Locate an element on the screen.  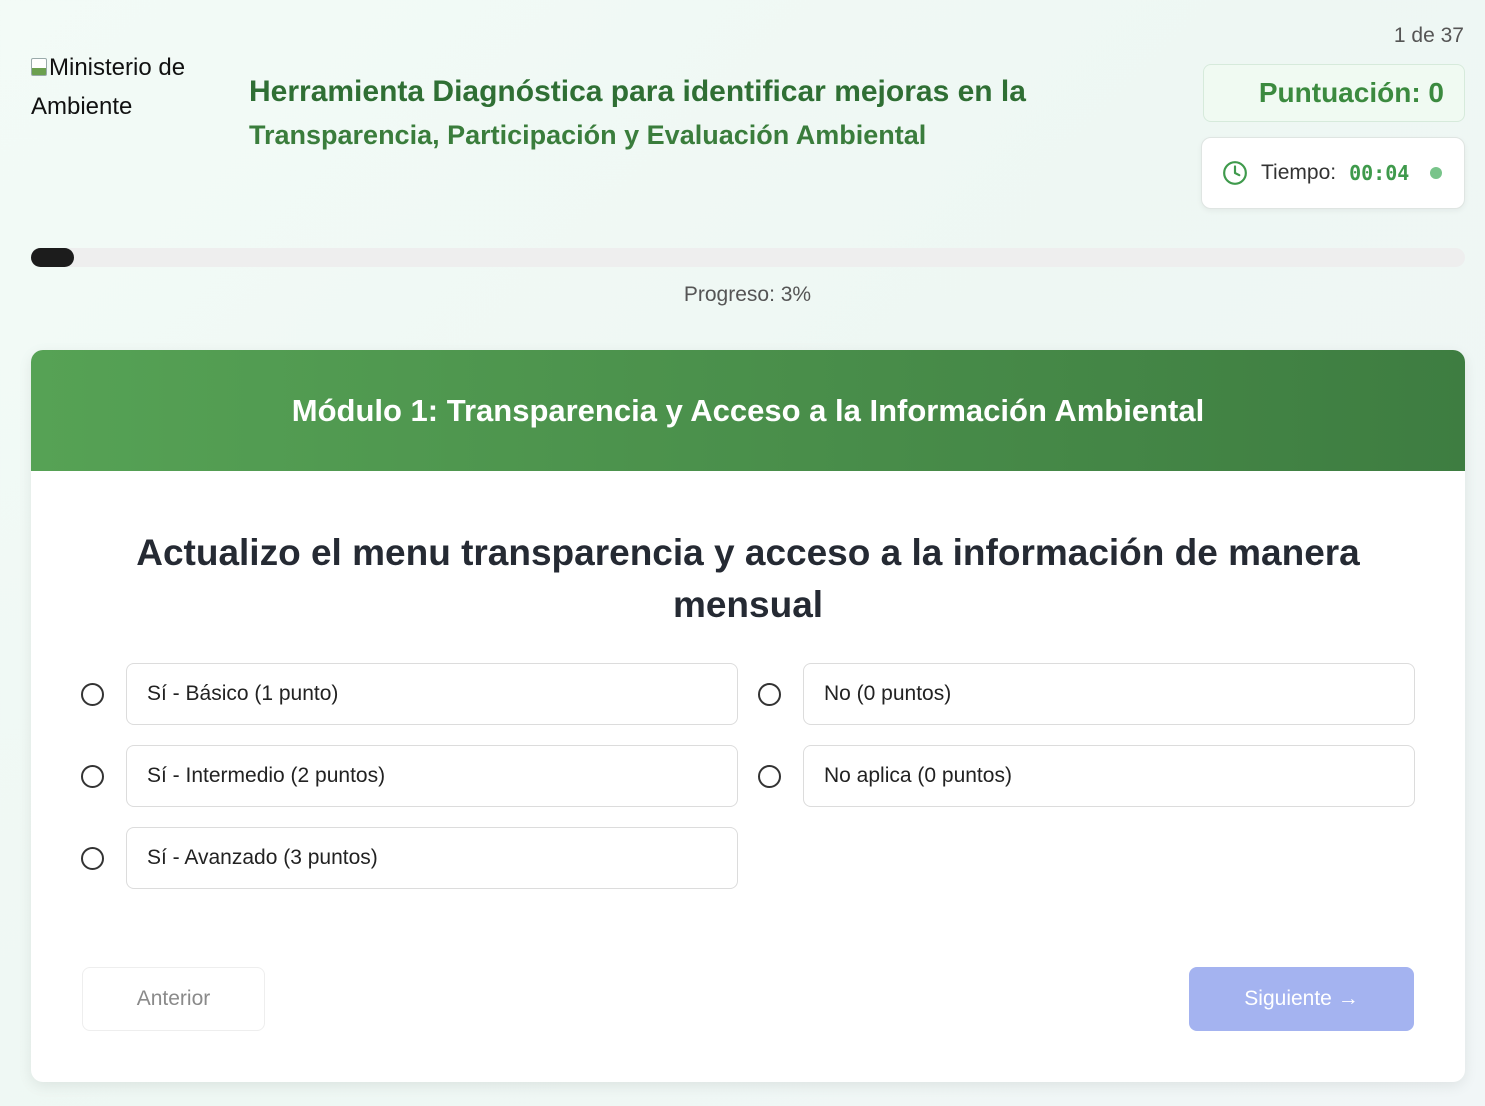
broken-image-icon is located at coordinates (39, 67).